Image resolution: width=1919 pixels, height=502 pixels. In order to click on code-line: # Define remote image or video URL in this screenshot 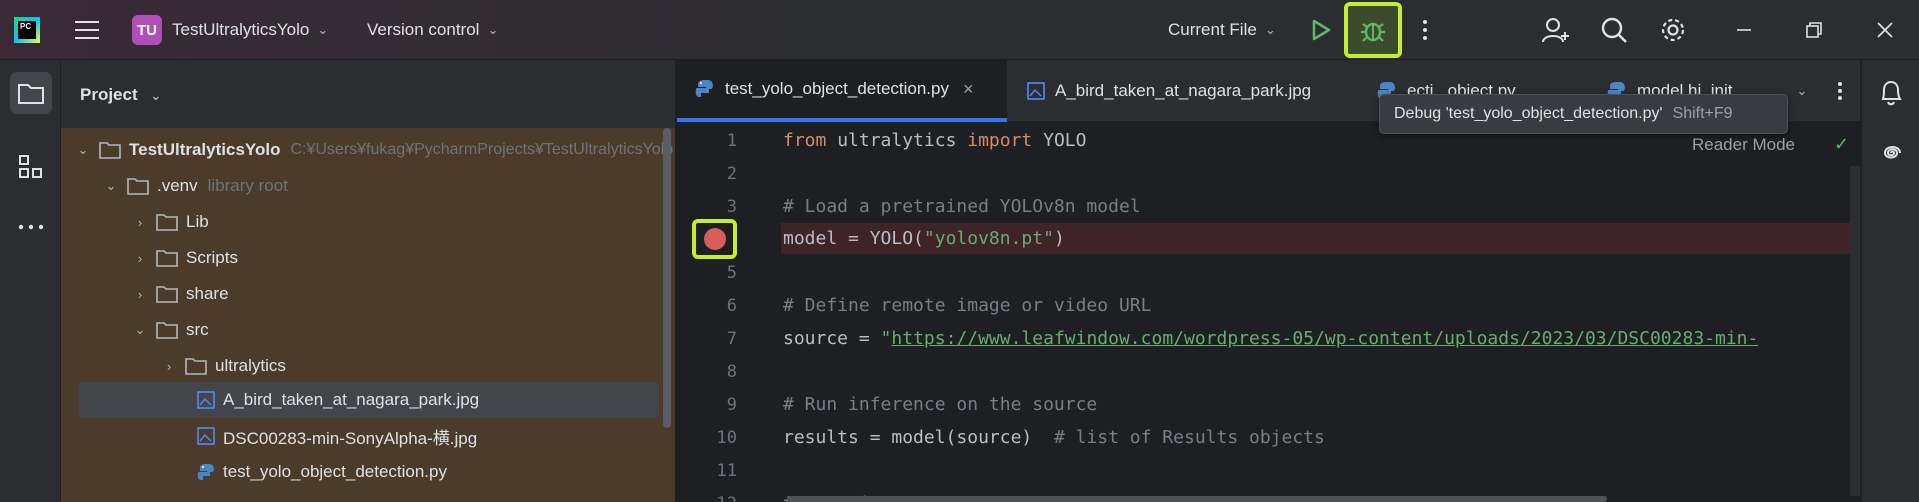, I will do `click(967, 305)`.